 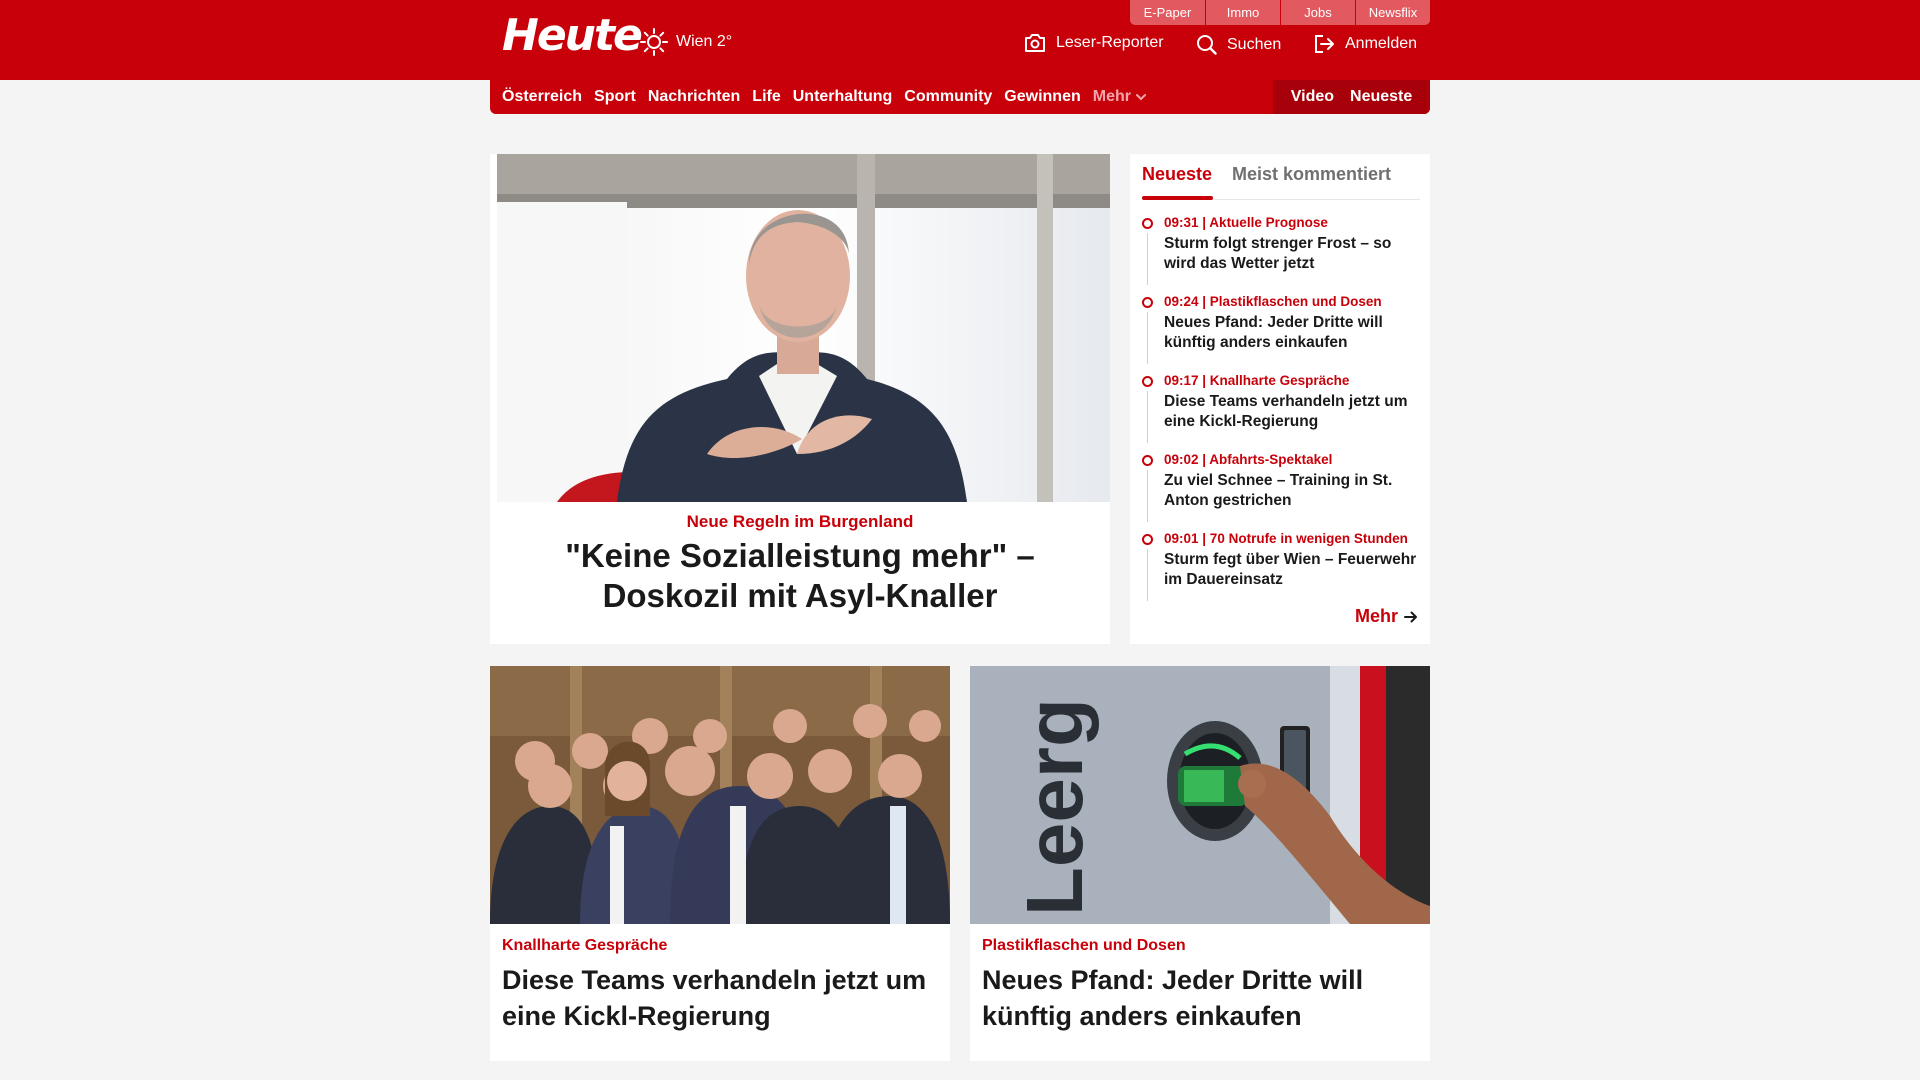 What do you see at coordinates (1054, 807) in the screenshot?
I see `machine-lettering: Leerg` at bounding box center [1054, 807].